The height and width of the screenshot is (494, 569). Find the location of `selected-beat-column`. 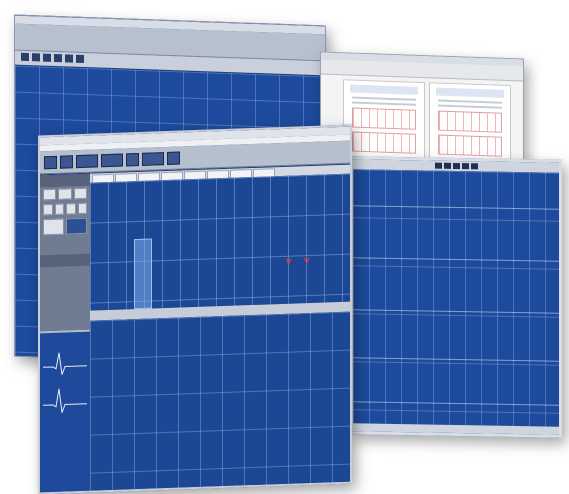

selected-beat-column is located at coordinates (143, 274).